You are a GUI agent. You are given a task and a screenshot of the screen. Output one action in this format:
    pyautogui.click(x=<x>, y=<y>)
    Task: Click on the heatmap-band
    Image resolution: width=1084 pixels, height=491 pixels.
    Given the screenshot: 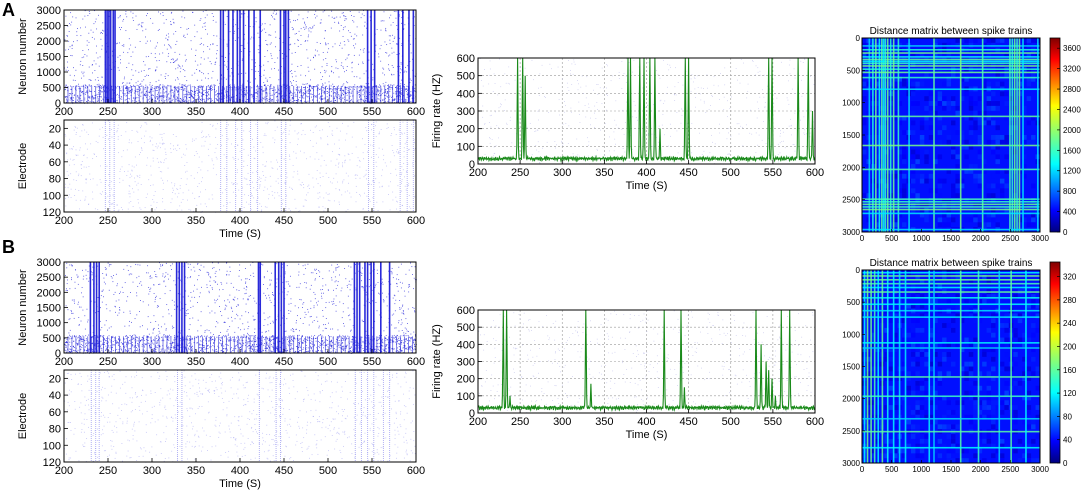 What is the action you would take?
    pyautogui.click(x=1012, y=135)
    